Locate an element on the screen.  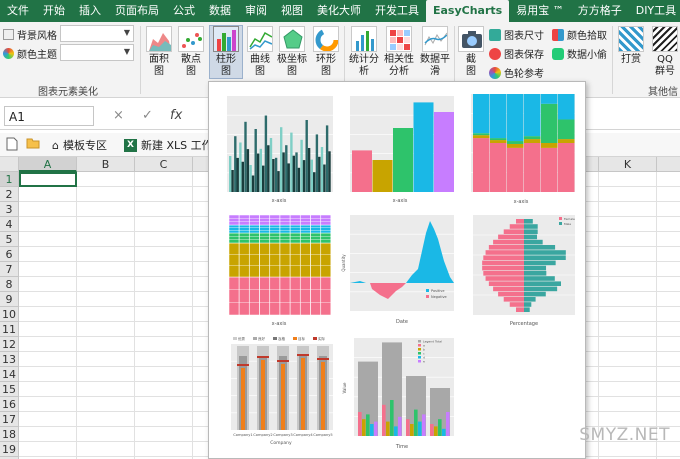
tab-5: 数据 is located at coordinates (220, 11).